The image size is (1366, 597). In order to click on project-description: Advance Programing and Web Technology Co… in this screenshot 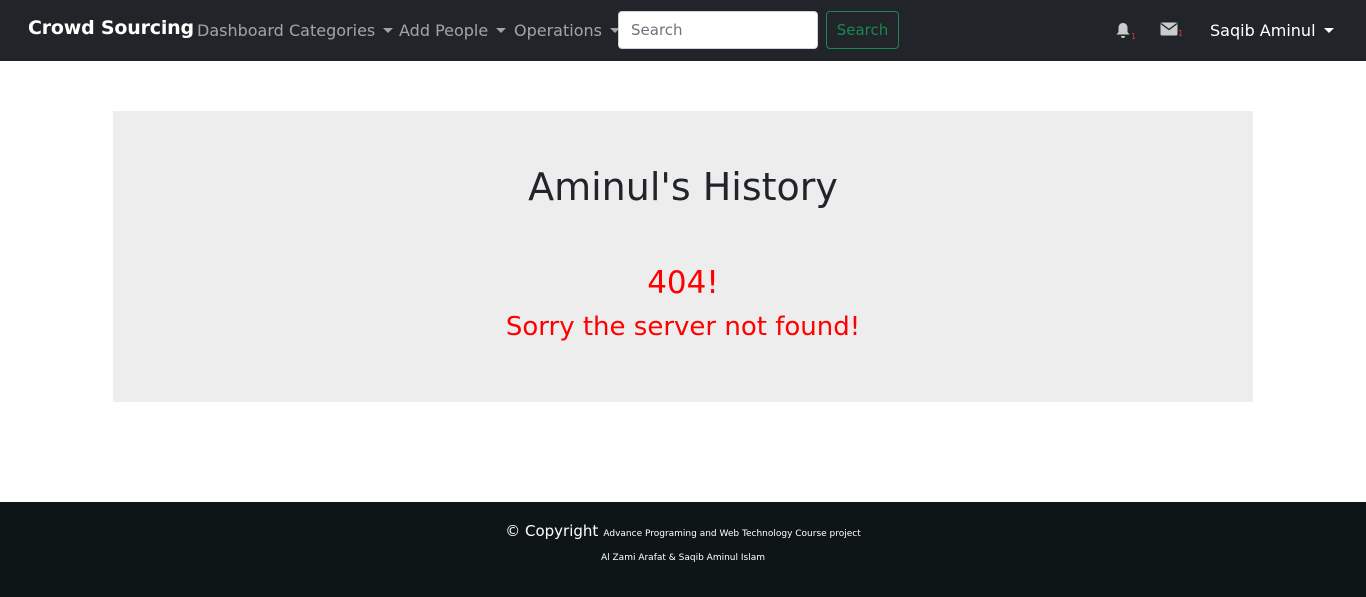, I will do `click(732, 534)`.